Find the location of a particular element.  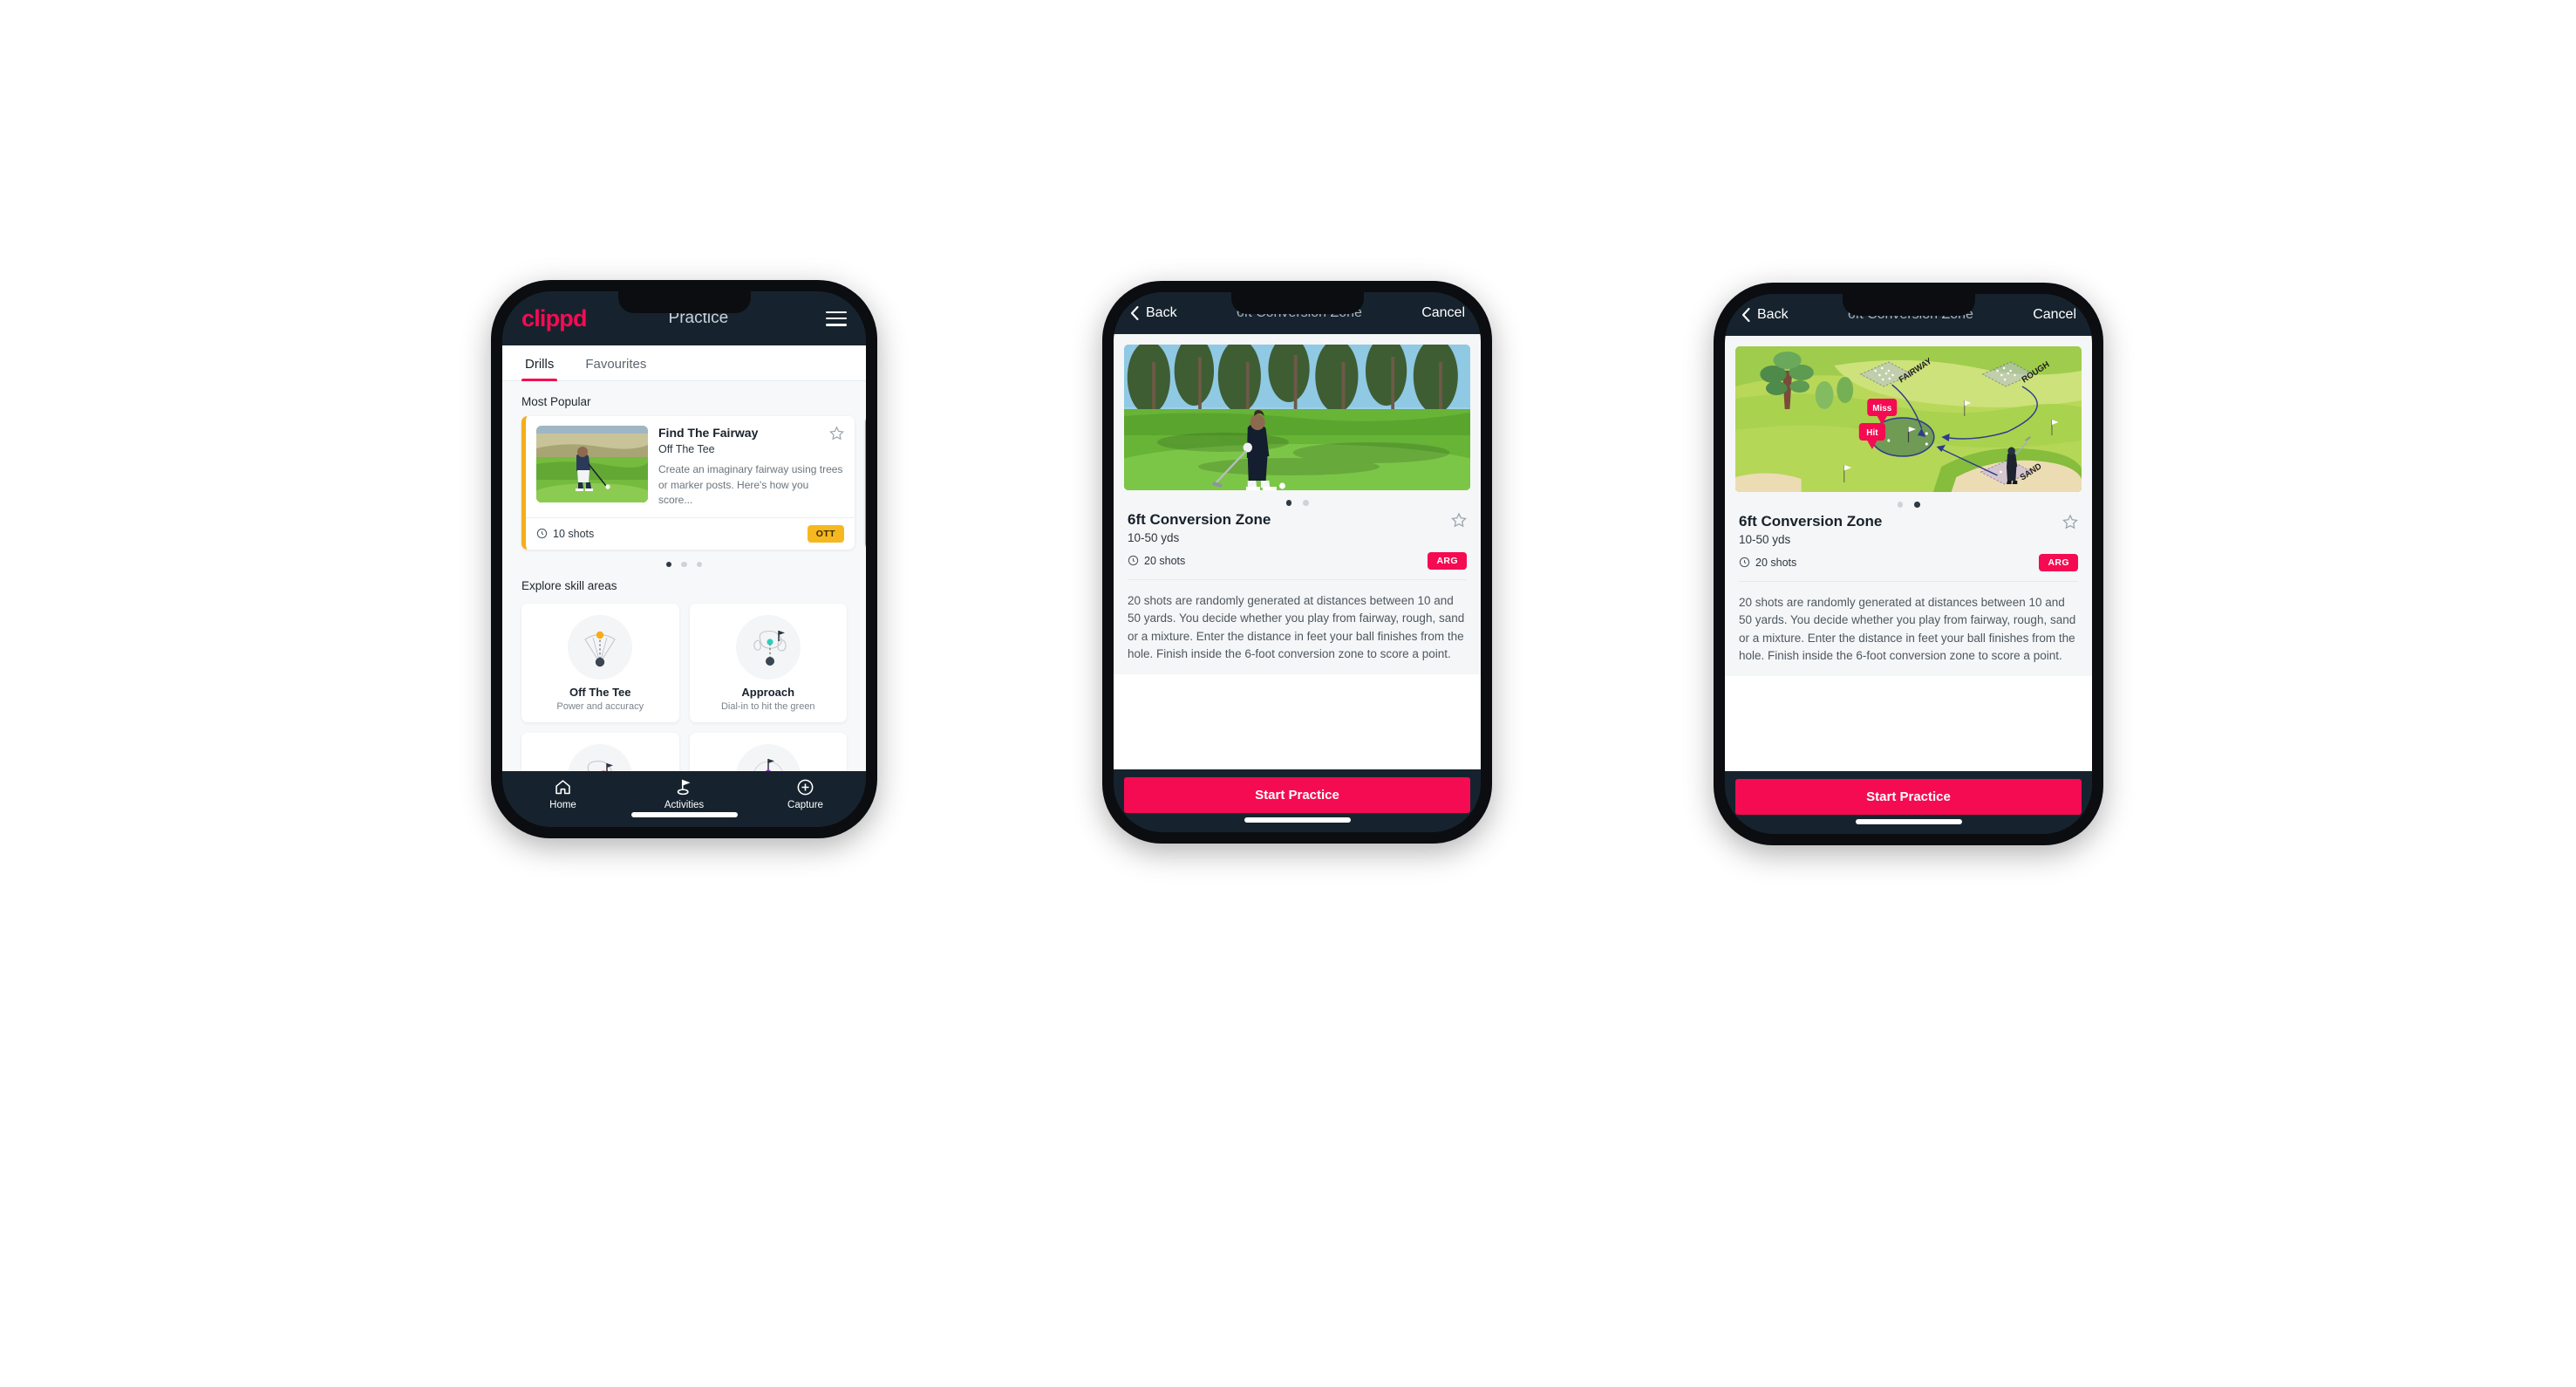

illustration-label-hit: Hit is located at coordinates (1872, 433).